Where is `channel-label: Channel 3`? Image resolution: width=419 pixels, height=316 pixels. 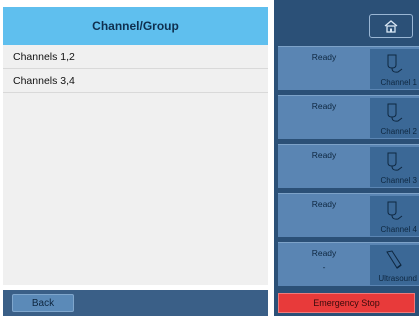
channel-label: Channel 3 is located at coordinates (398, 180).